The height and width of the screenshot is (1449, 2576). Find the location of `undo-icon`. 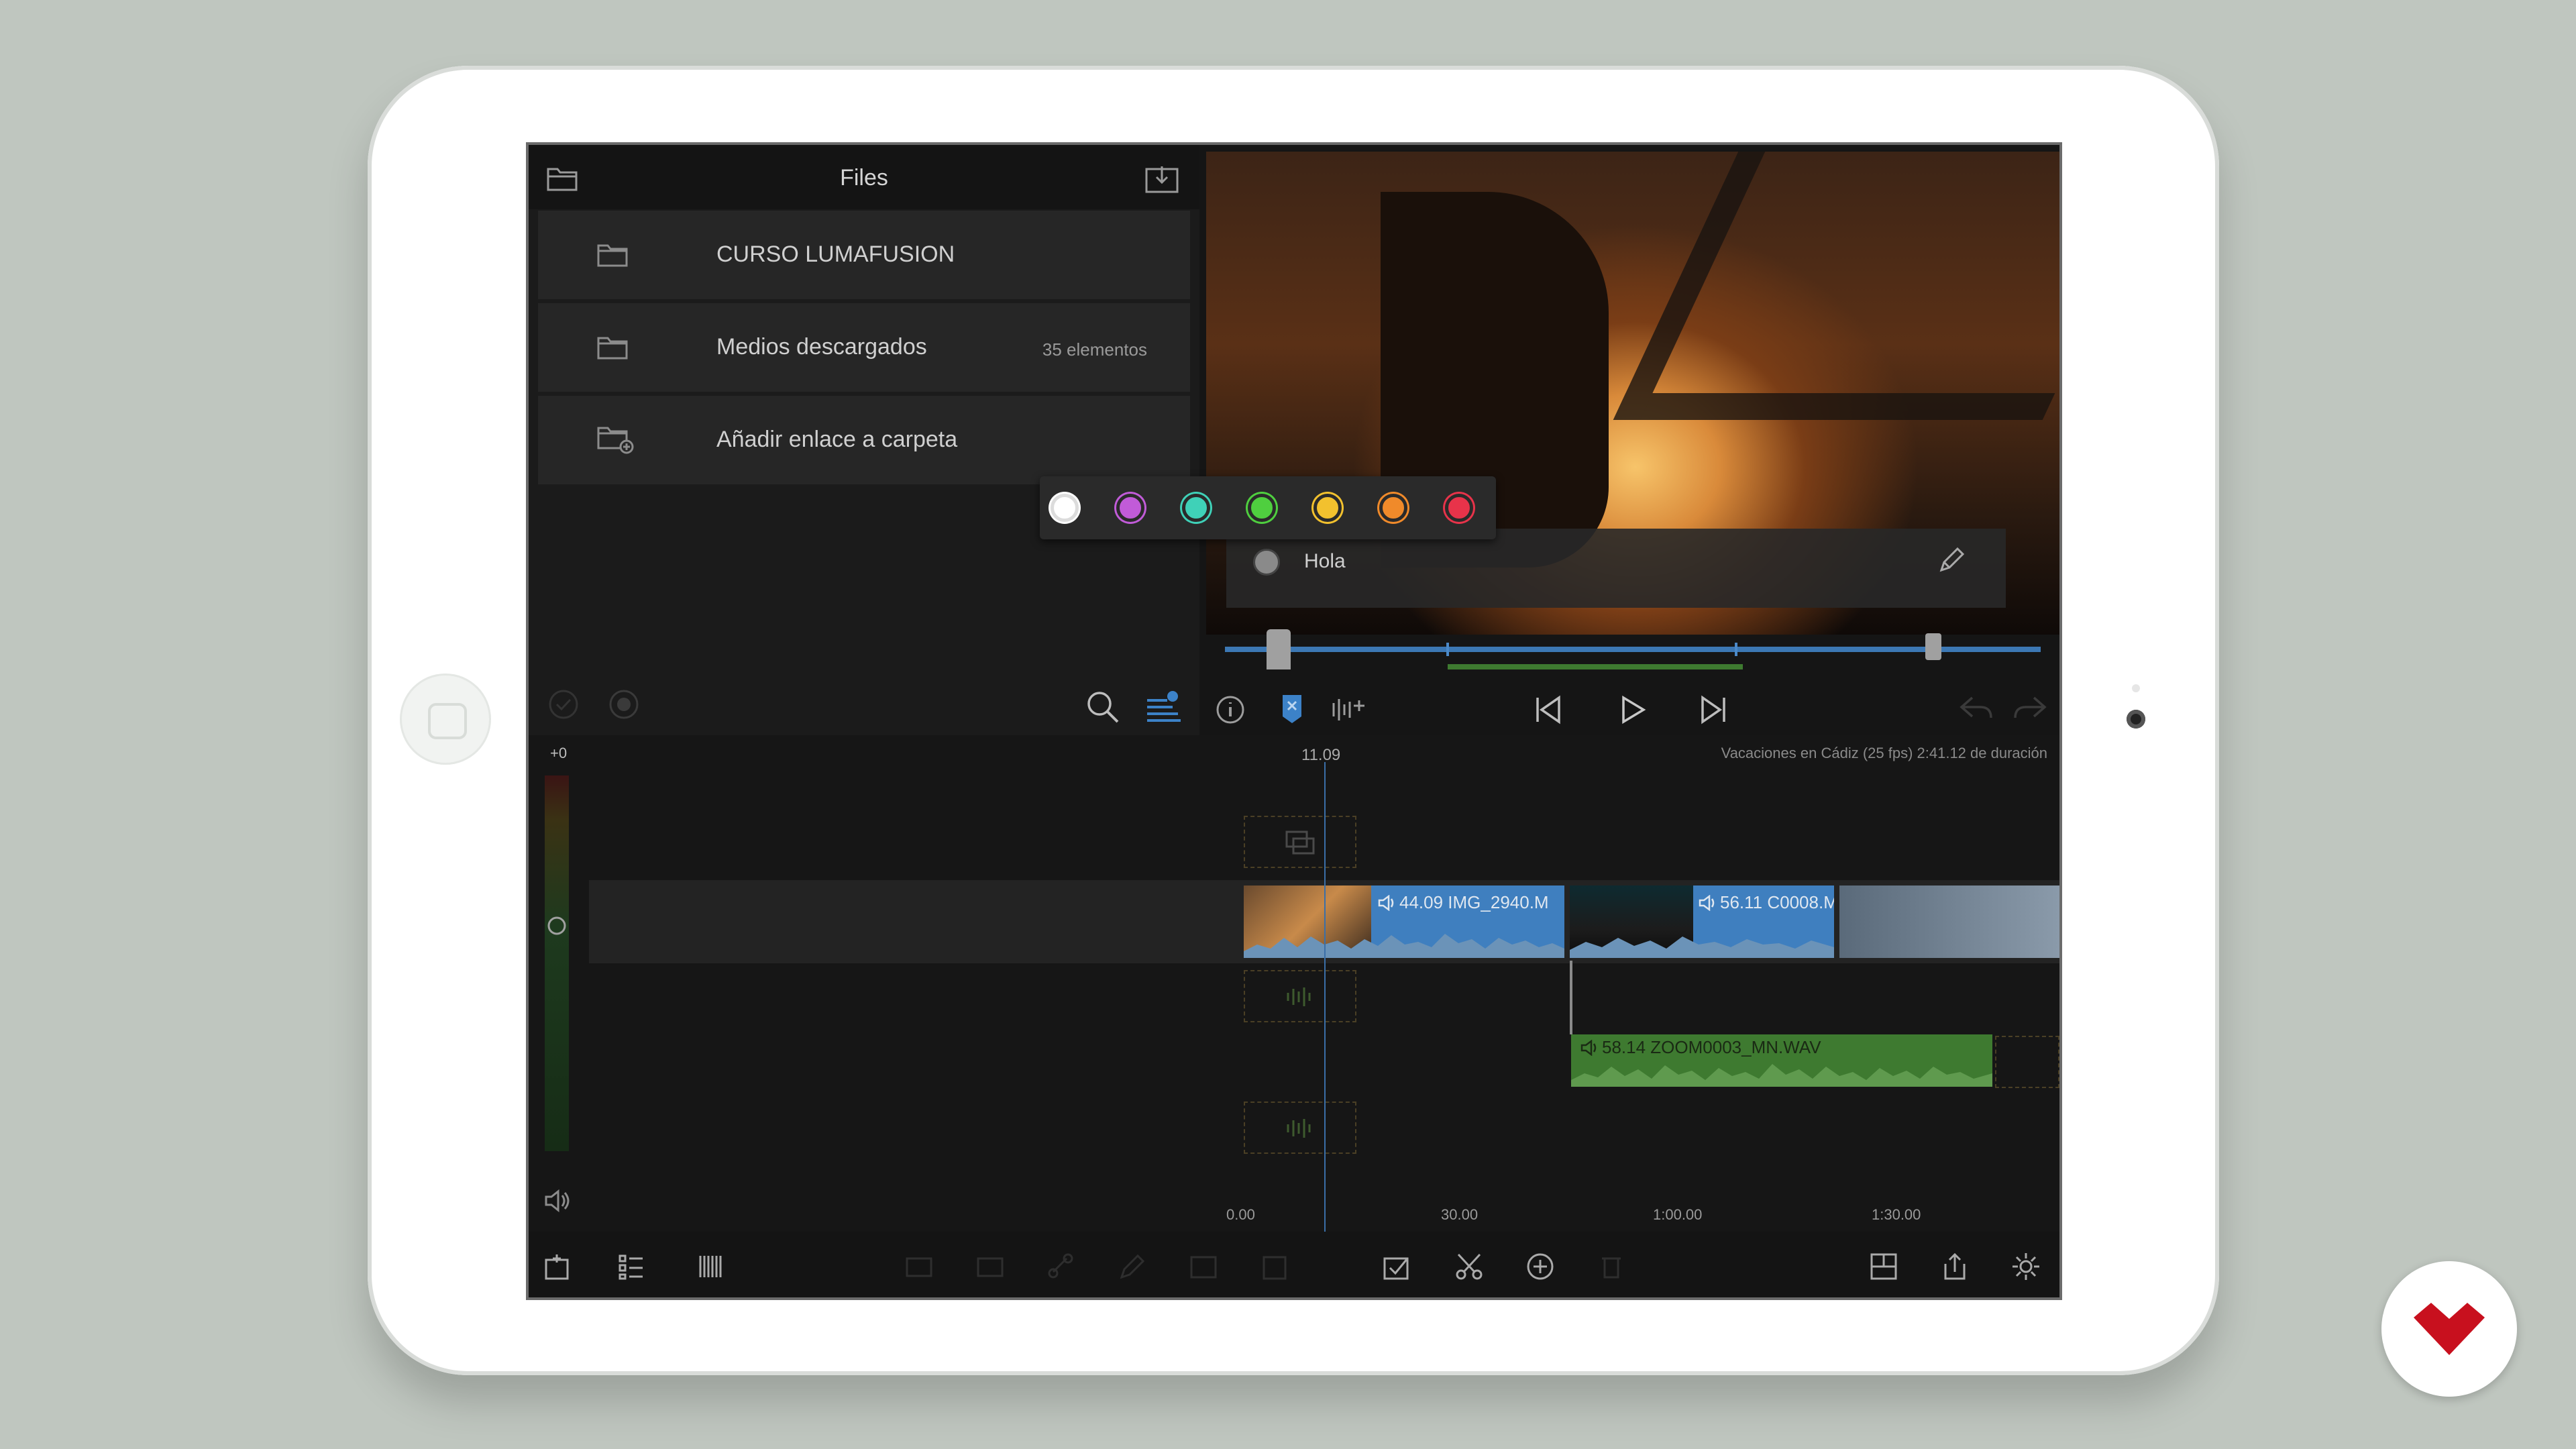

undo-icon is located at coordinates (1976, 708).